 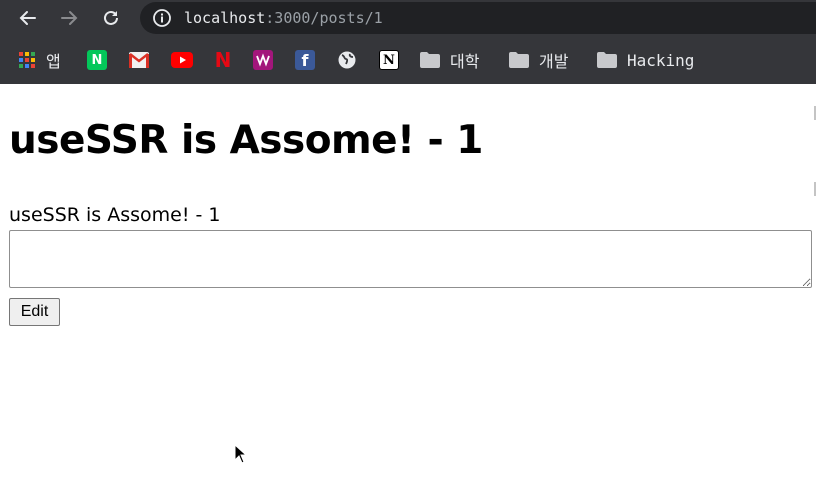 I want to click on bookmark-notion: N, so click(x=389, y=60).